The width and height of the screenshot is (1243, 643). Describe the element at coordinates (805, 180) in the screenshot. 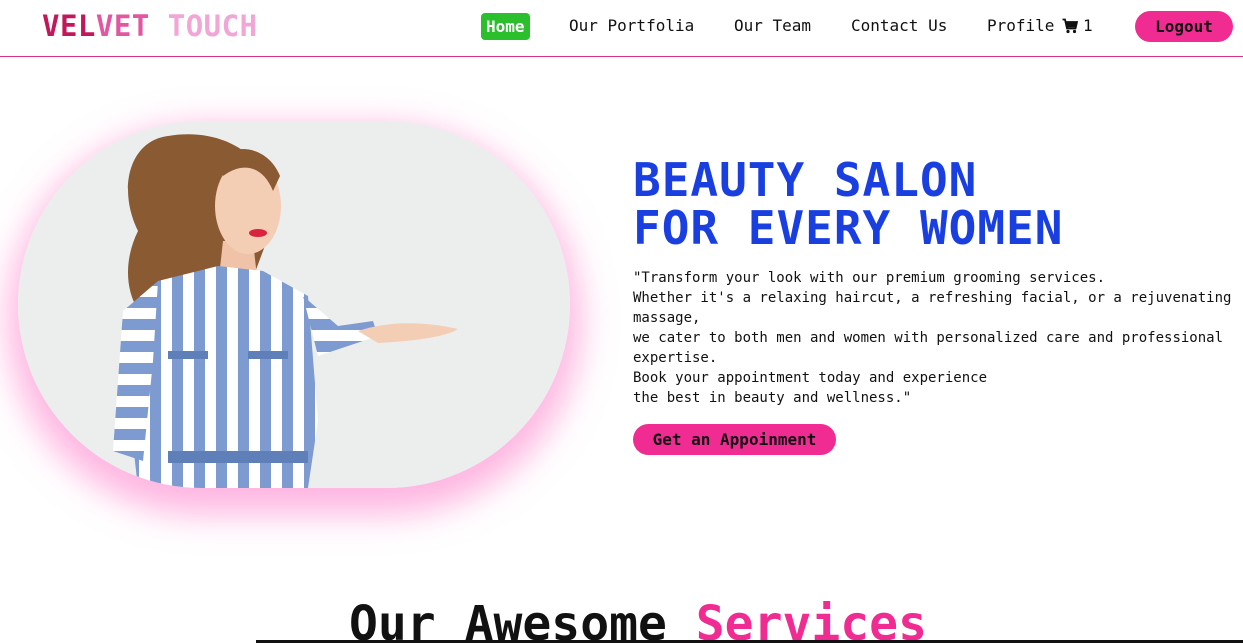

I see `hero-title-line1: BEAUTY SALON` at that location.